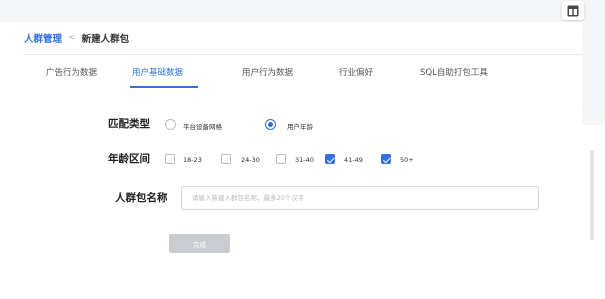 This screenshot has height=299, width=605. I want to click on match-type-radio-device-grid, so click(170, 124).